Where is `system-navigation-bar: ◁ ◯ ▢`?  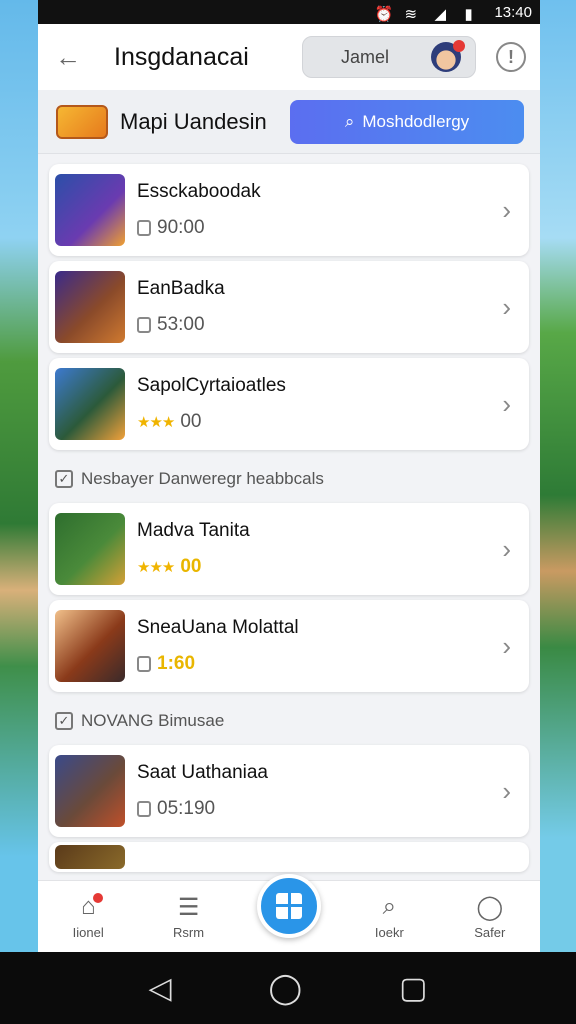
system-navigation-bar: ◁ ◯ ▢ is located at coordinates (288, 988).